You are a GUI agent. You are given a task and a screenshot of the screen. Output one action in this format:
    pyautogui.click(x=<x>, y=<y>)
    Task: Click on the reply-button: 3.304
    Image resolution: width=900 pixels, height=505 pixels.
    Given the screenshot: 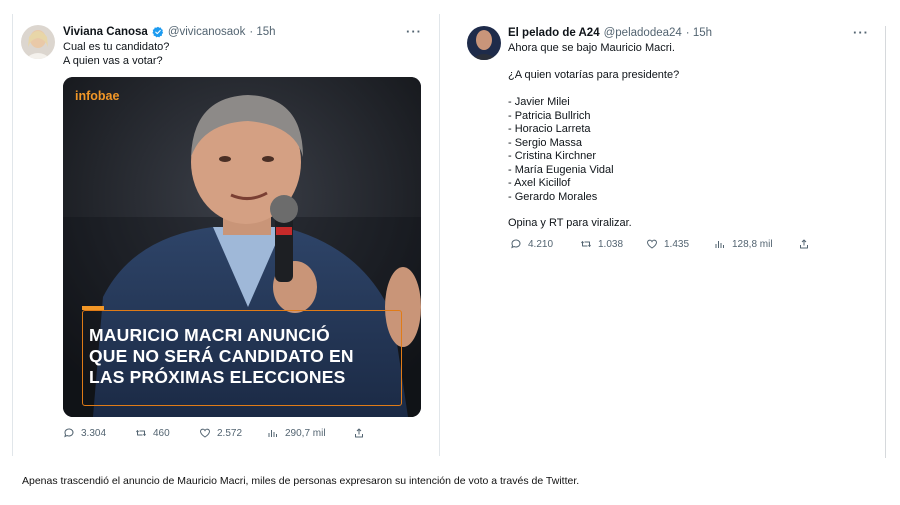 What is the action you would take?
    pyautogui.click(x=99, y=433)
    